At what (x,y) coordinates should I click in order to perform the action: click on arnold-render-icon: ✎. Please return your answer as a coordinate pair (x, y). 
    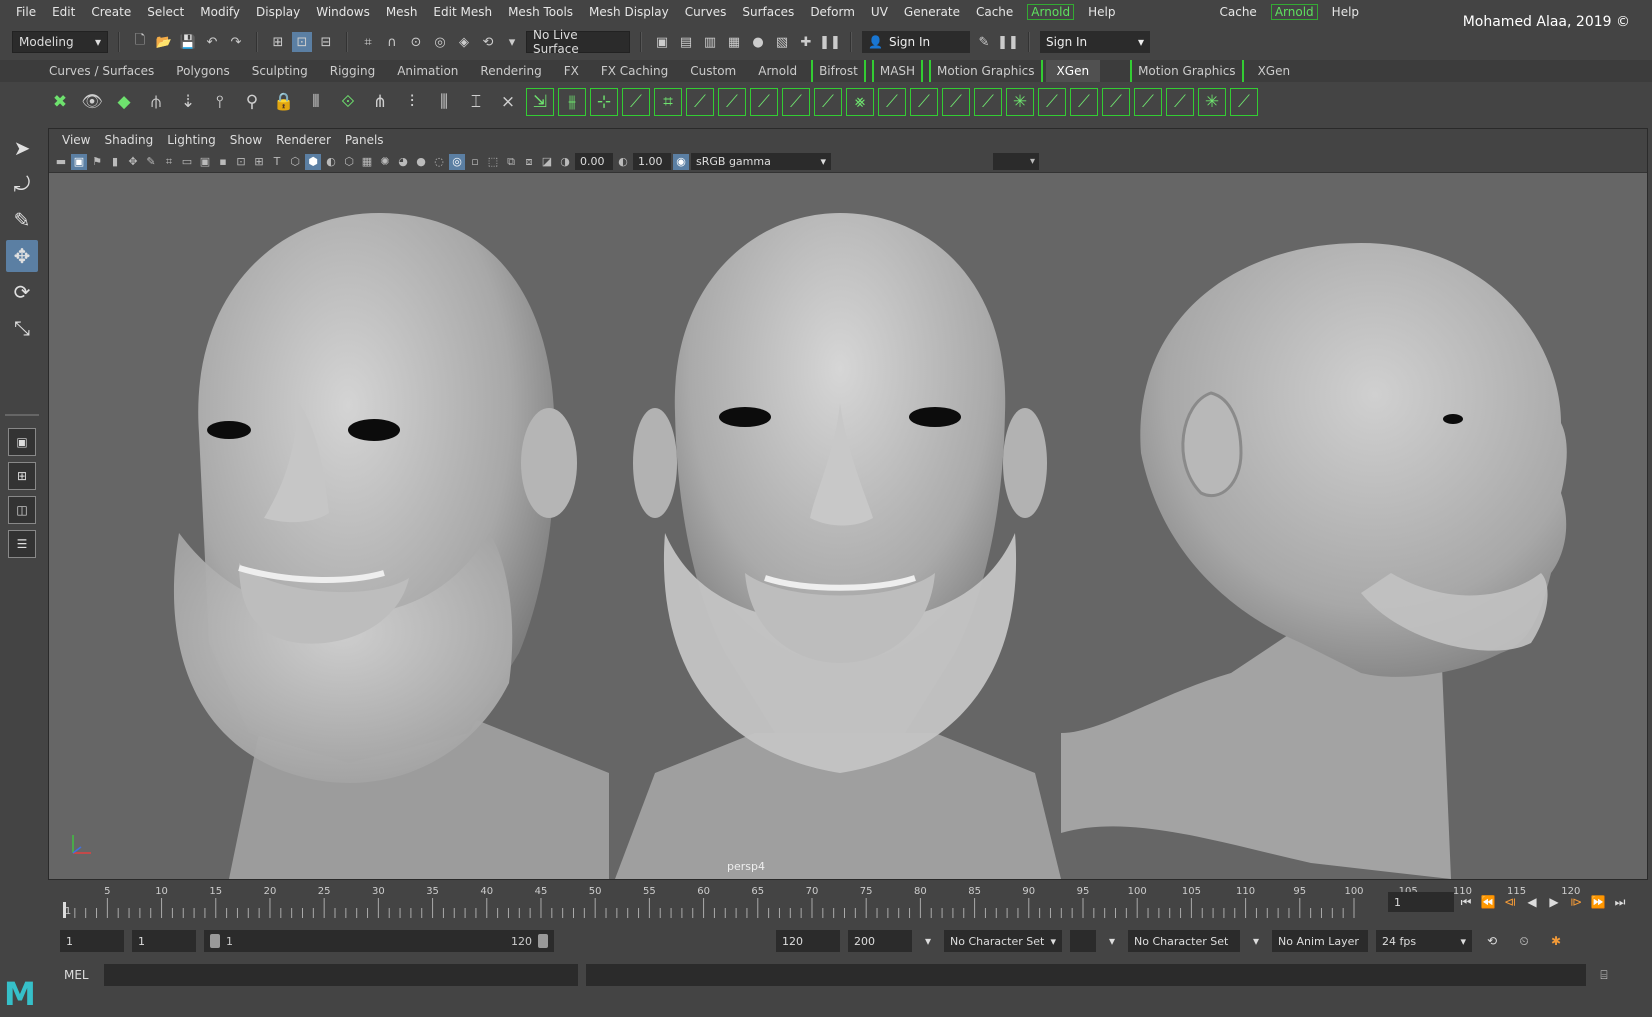
    Looking at the image, I should click on (984, 42).